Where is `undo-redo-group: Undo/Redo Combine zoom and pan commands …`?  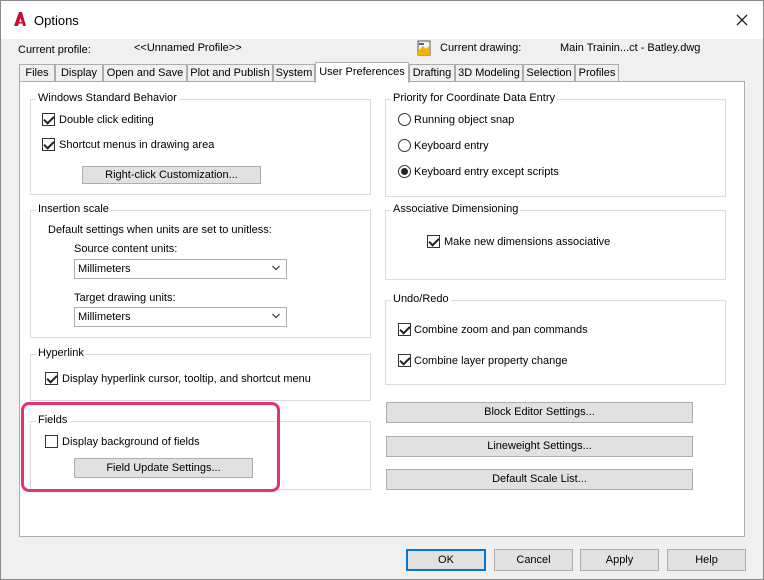
undo-redo-group: Undo/Redo Combine zoom and pan commands … is located at coordinates (555, 339).